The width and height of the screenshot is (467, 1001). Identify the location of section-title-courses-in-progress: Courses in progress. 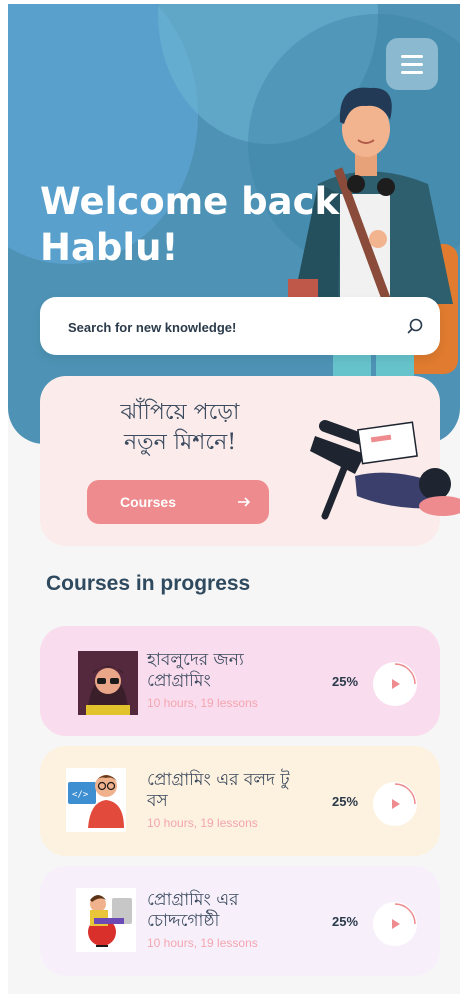
(148, 583).